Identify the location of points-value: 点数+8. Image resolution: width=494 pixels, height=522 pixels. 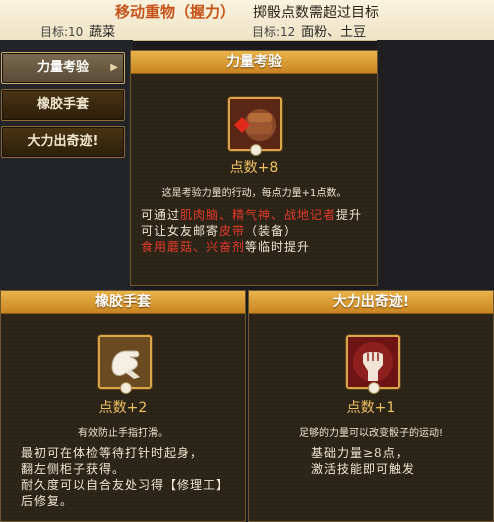
(254, 168).